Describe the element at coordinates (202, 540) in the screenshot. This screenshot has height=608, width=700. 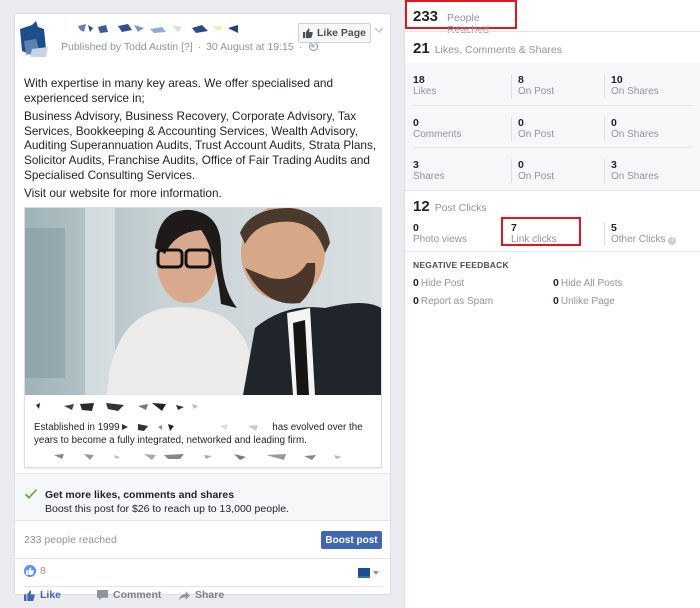
I see `reach-row: 233 people reached Boost post` at that location.